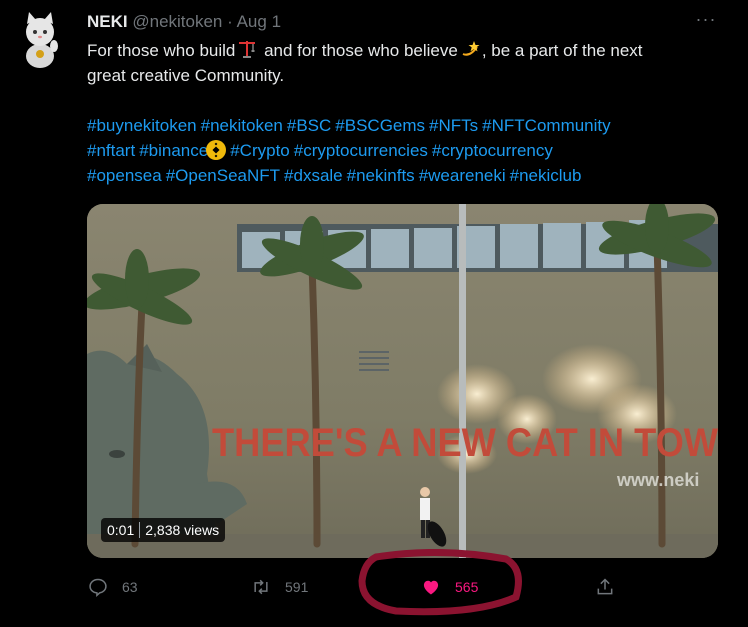 Image resolution: width=748 pixels, height=627 pixels. I want to click on more-options-button: ···, so click(706, 20).